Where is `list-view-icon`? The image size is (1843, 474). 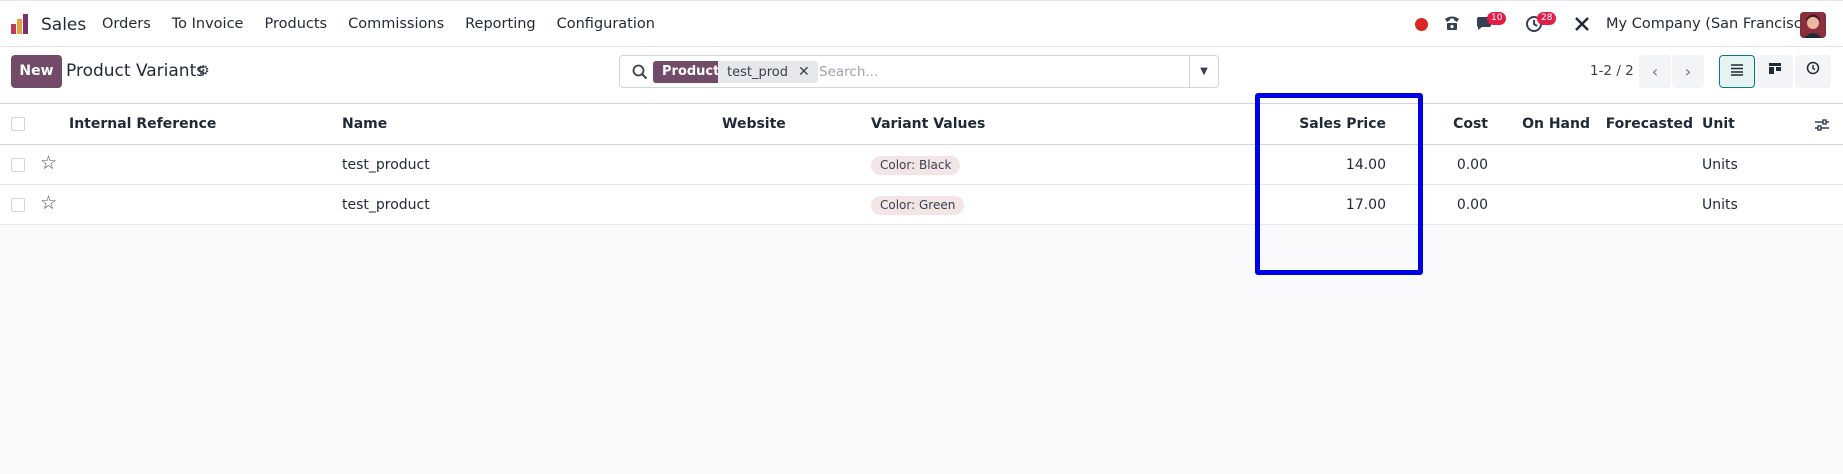 list-view-icon is located at coordinates (1737, 70).